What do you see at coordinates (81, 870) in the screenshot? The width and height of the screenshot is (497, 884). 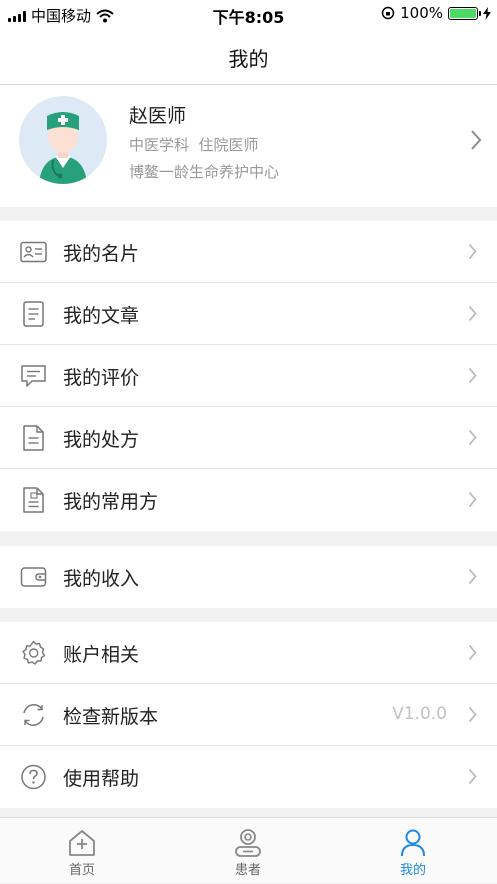 I see `tab-label: 首页` at bounding box center [81, 870].